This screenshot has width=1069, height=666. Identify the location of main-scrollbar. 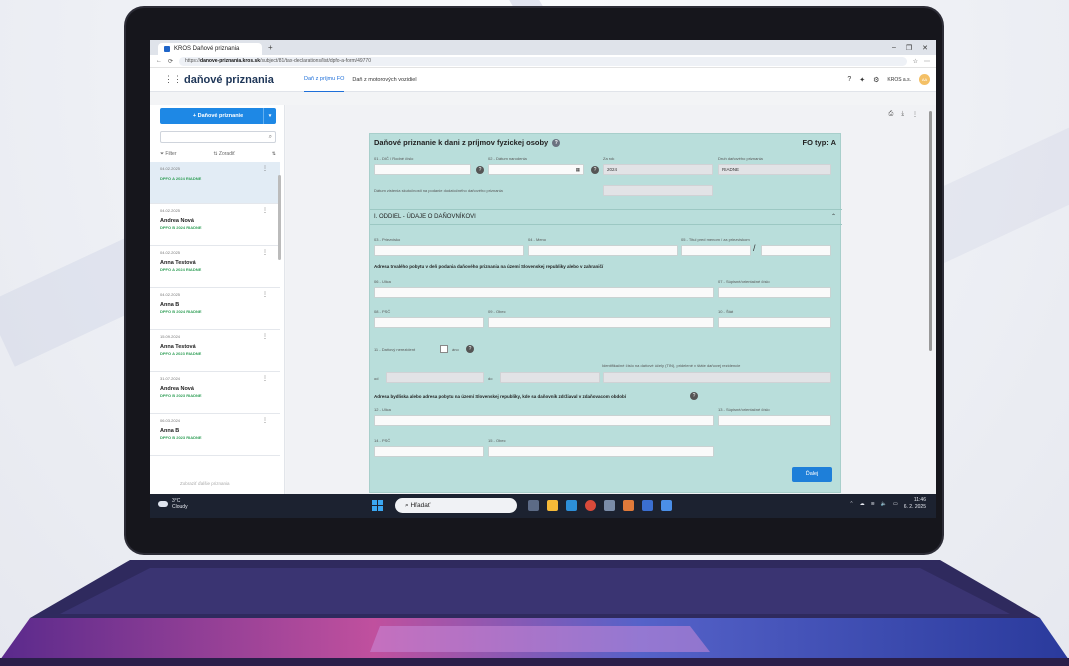
(930, 231).